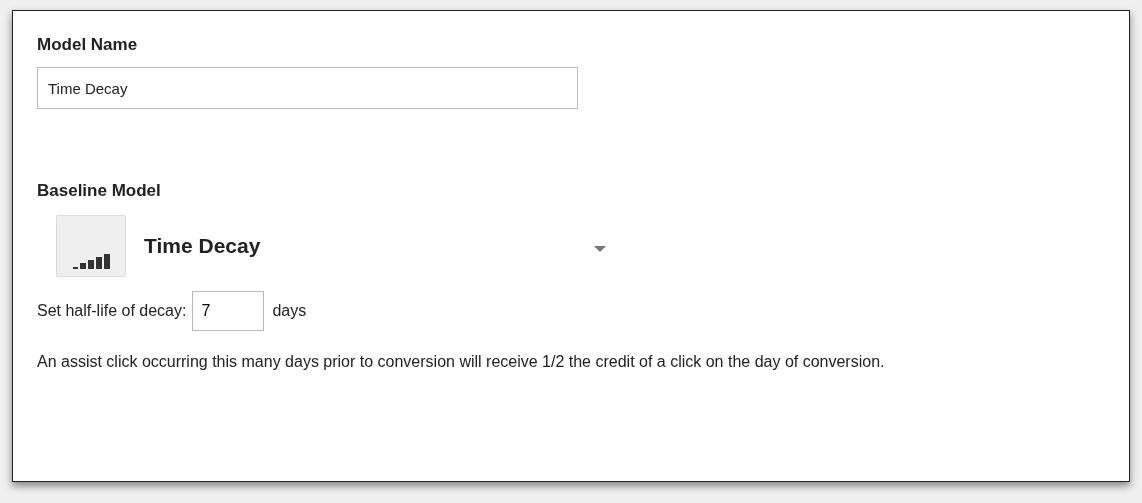 This screenshot has height=503, width=1142. What do you see at coordinates (88, 45) in the screenshot?
I see `field-label: Model Name` at bounding box center [88, 45].